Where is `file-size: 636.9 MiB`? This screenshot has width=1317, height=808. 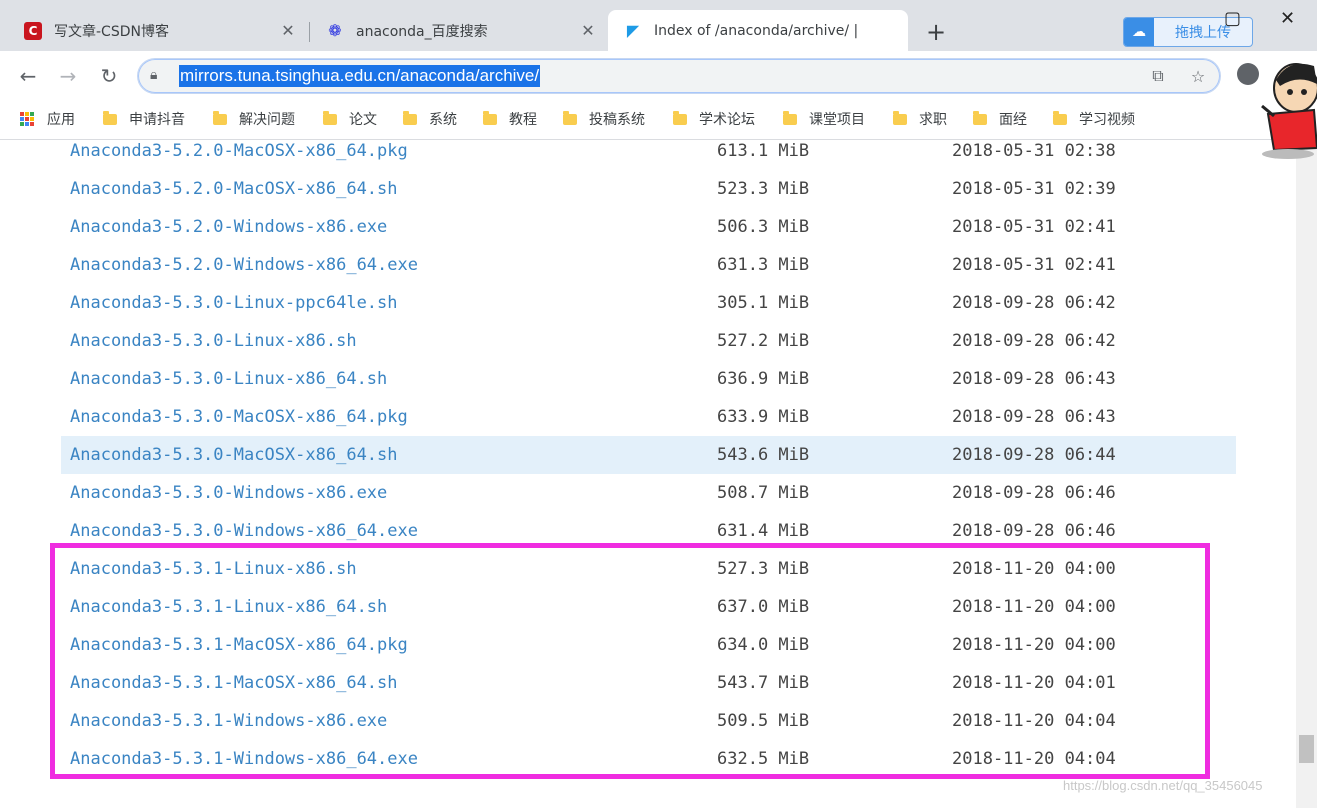 file-size: 636.9 MiB is located at coordinates (763, 379).